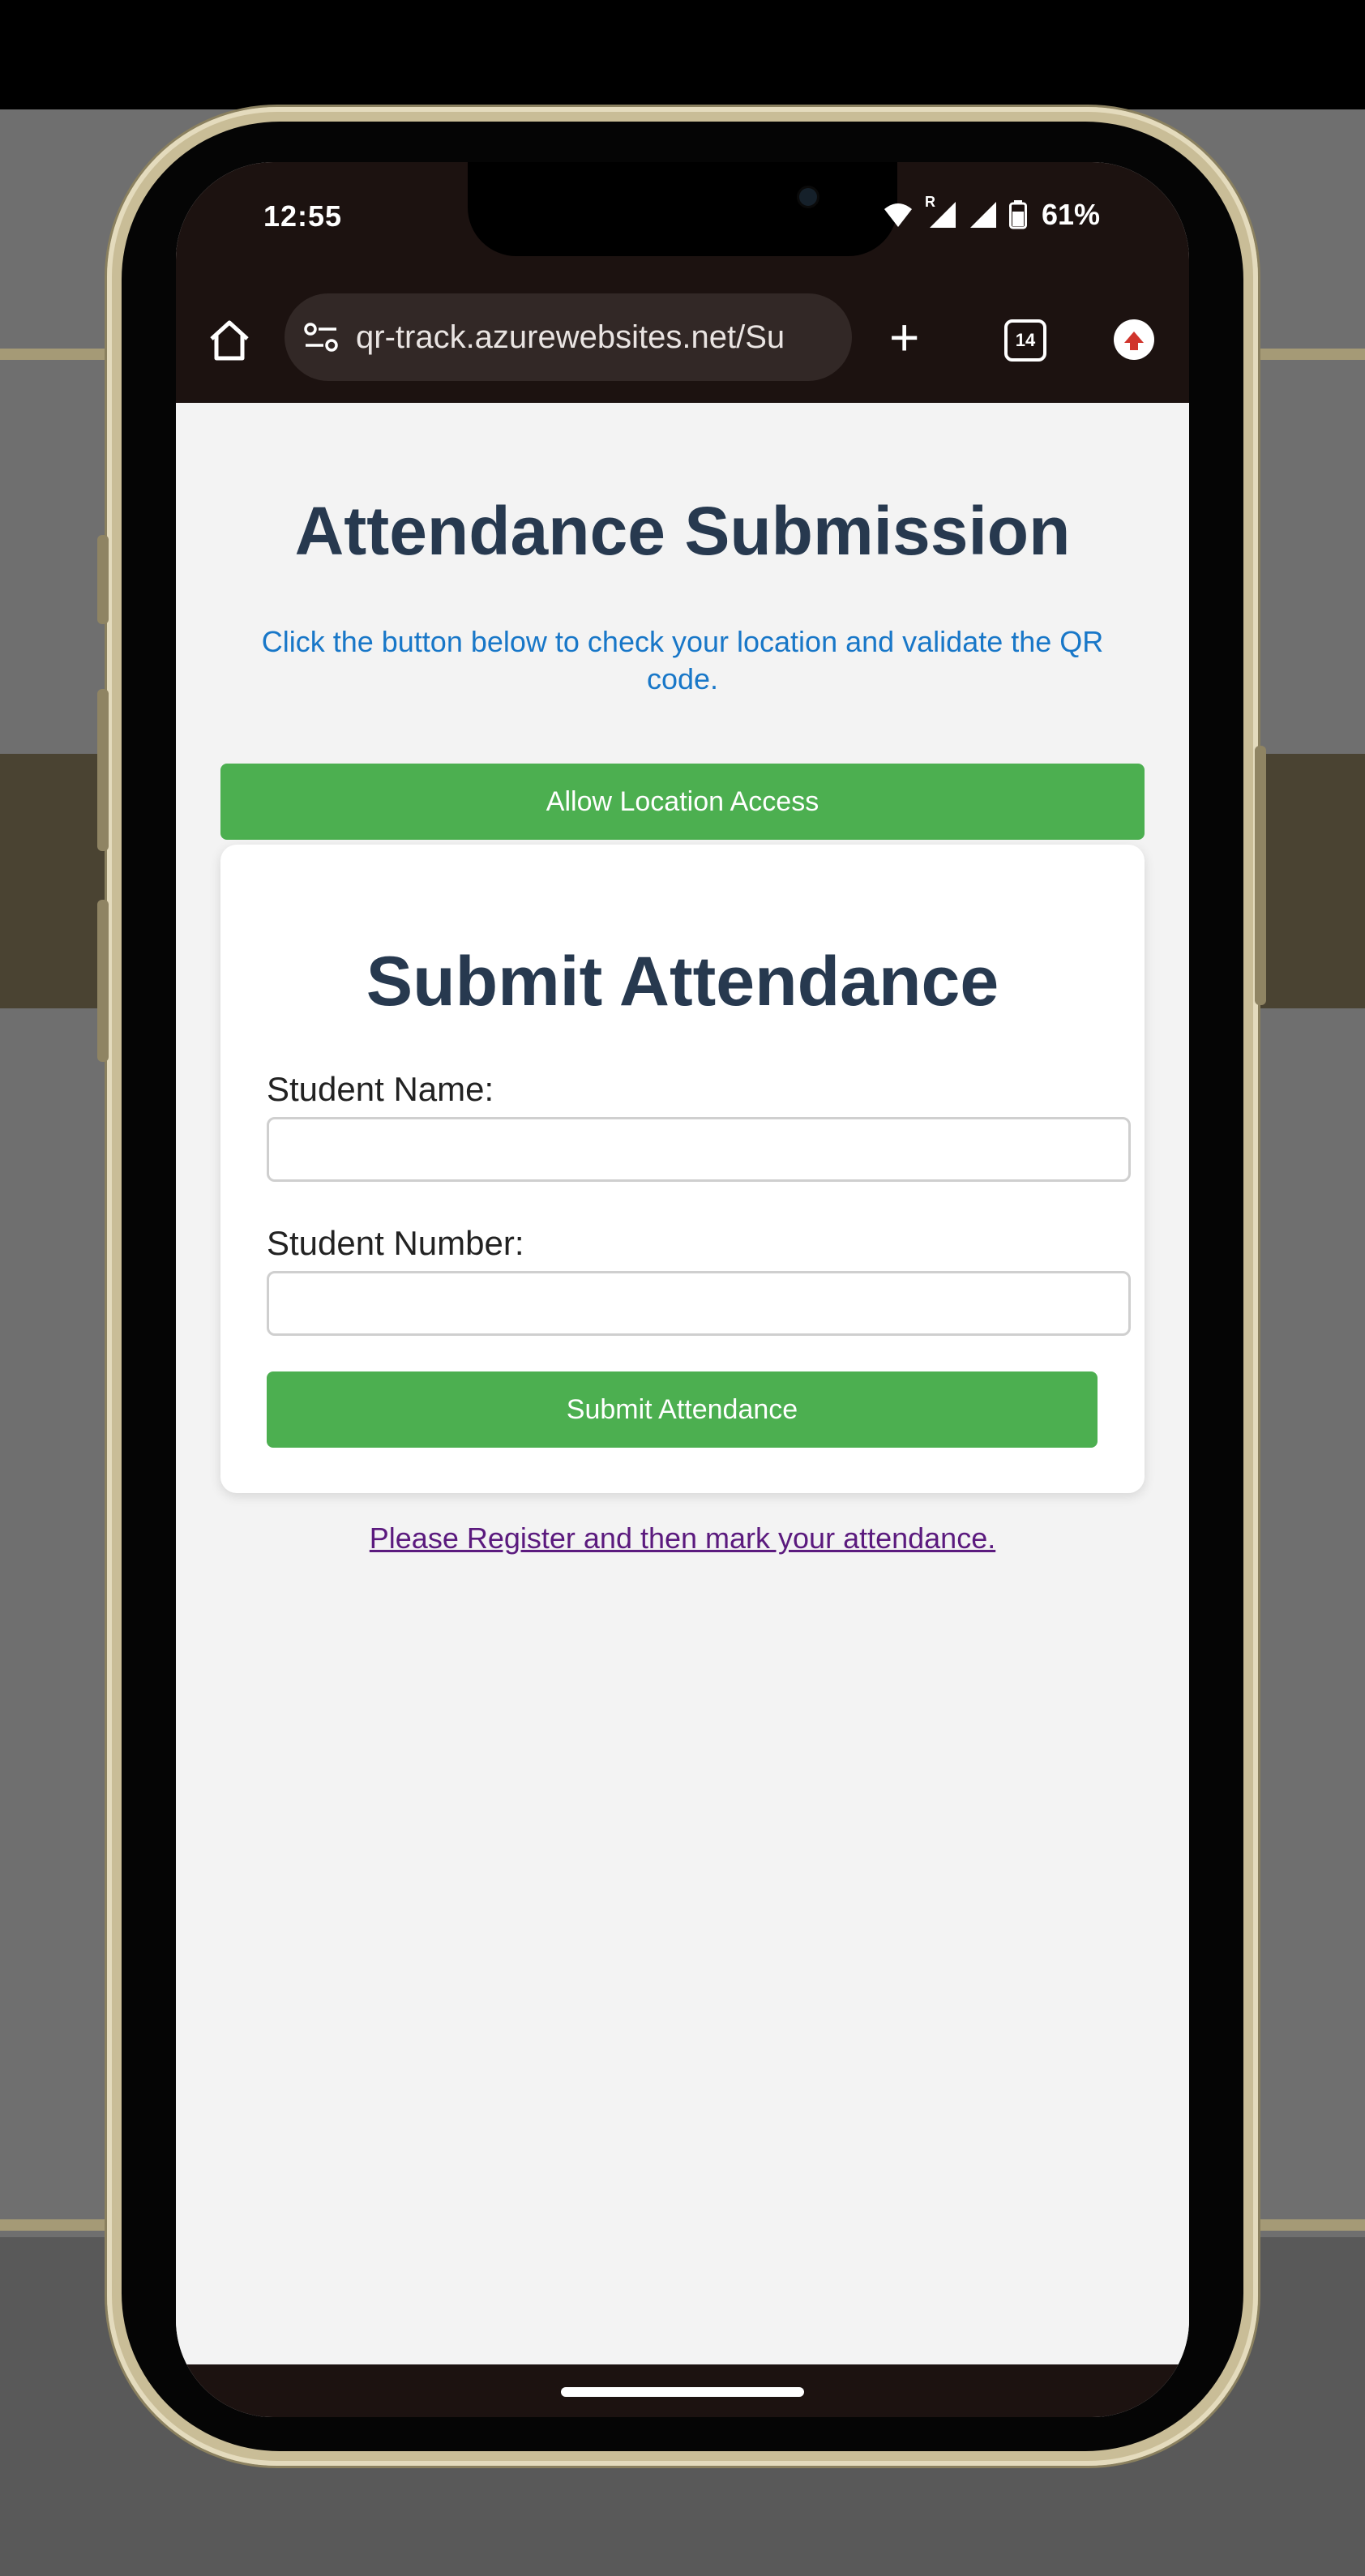 The image size is (1365, 2576). I want to click on status-bar: 12:55 R 61%, so click(682, 219).